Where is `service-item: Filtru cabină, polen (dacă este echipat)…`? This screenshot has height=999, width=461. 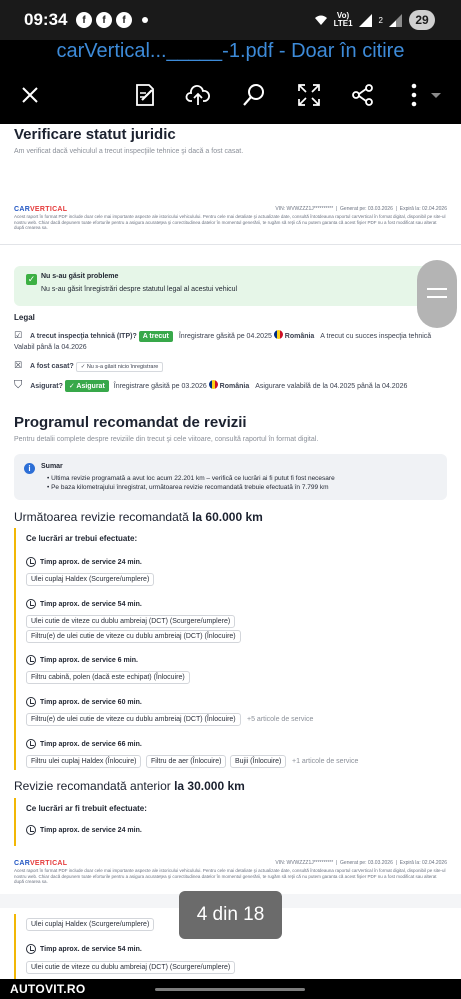 service-item: Filtru cabină, polen (dacă este echipat)… is located at coordinates (108, 677).